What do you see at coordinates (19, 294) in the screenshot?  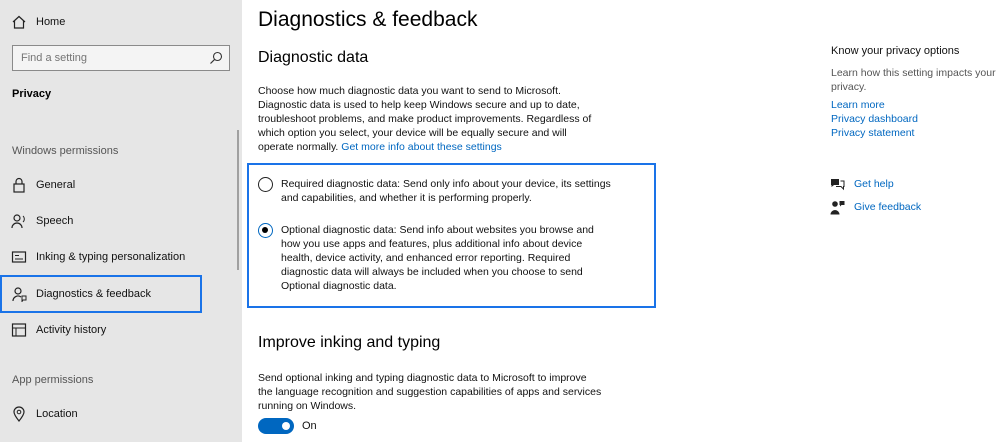 I see `diagnostics-icon` at bounding box center [19, 294].